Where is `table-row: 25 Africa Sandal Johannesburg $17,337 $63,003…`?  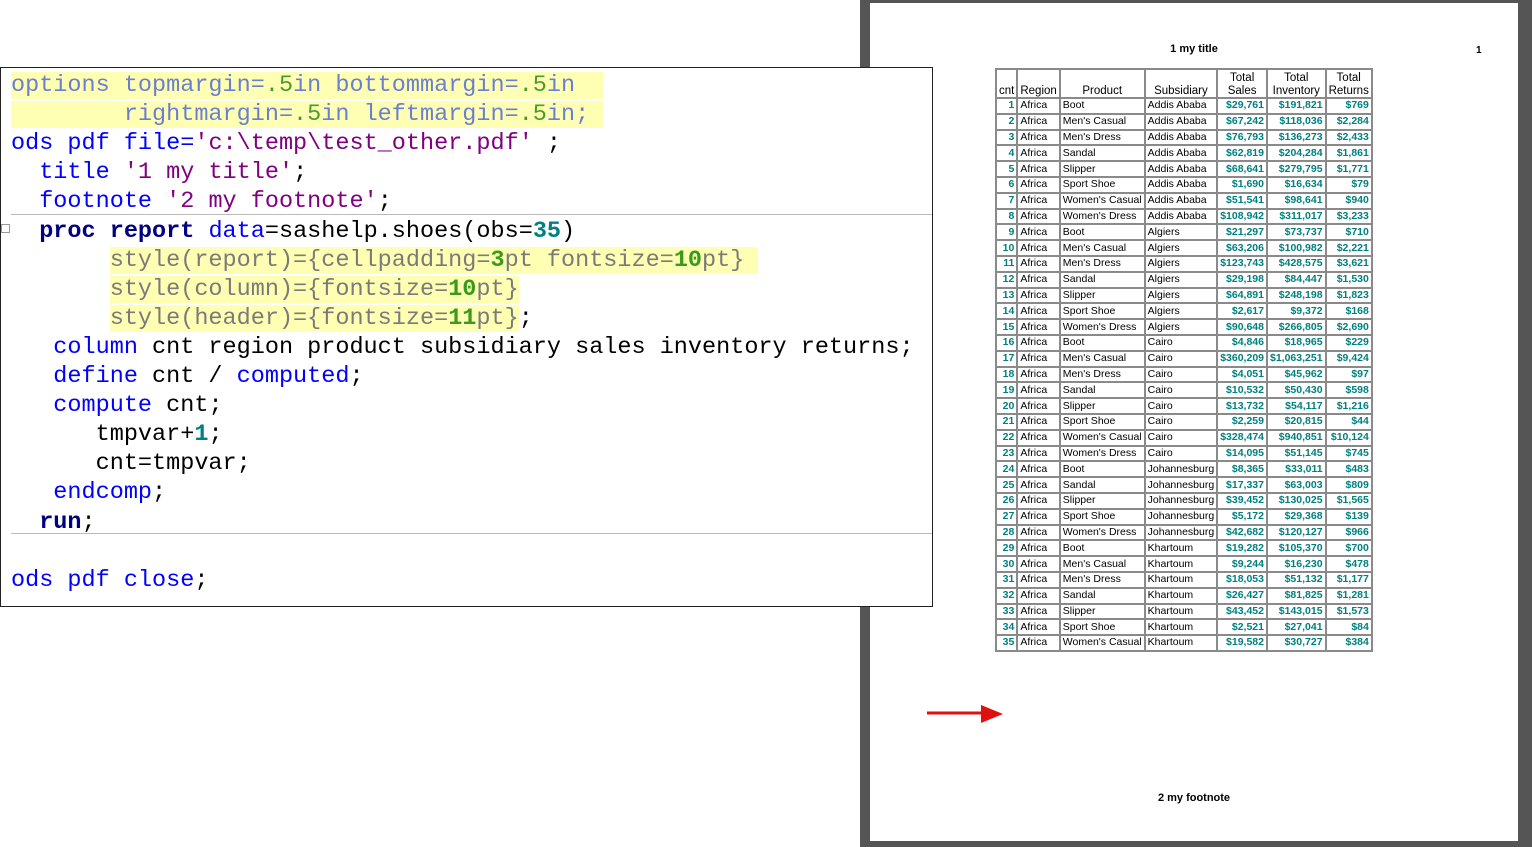
table-row: 25 Africa Sandal Johannesburg $17,337 $63,003… is located at coordinates (1183, 485).